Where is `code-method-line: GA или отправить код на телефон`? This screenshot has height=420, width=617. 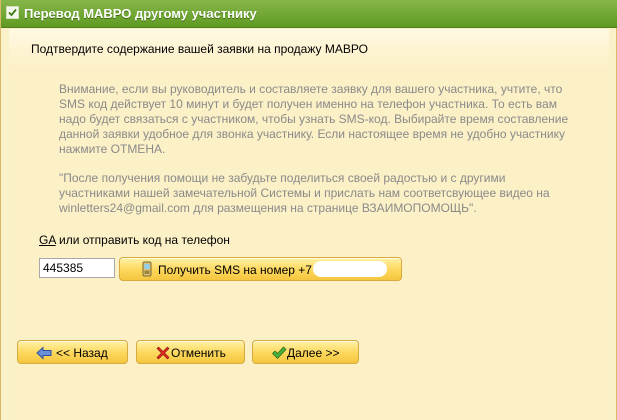 code-method-line: GA или отправить код на телефон is located at coordinates (134, 240).